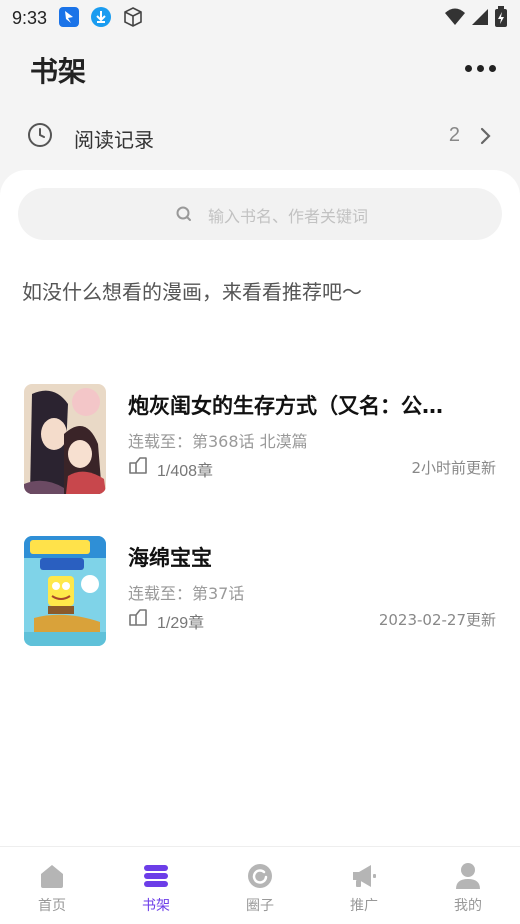 This screenshot has width=520, height=924. I want to click on bookshelf-icon, so click(156, 876).